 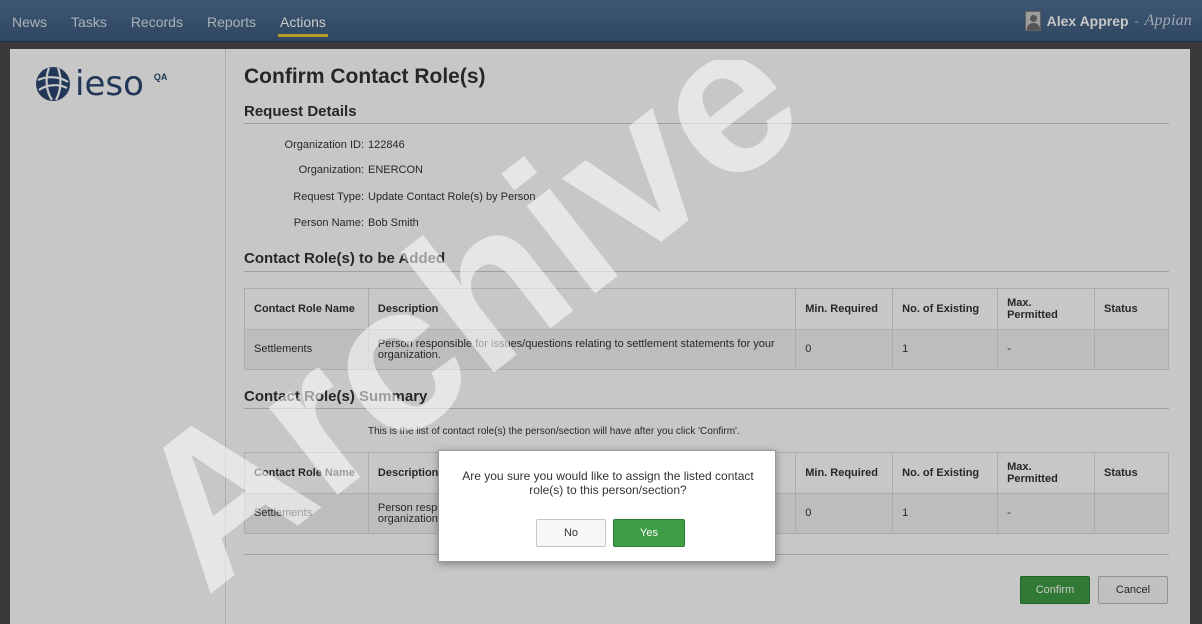 I want to click on yes-button: Yes, so click(x=649, y=533).